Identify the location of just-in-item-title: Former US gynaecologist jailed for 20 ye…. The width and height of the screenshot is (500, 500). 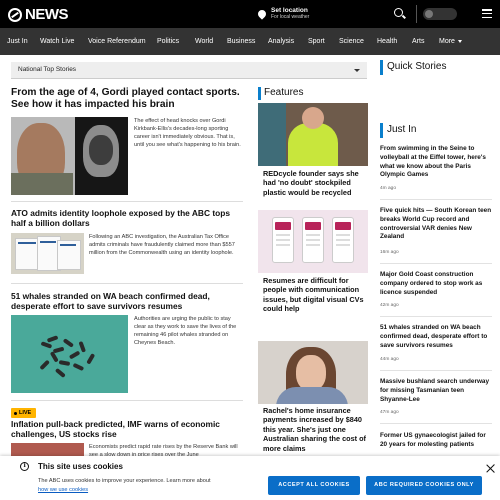
(436, 441).